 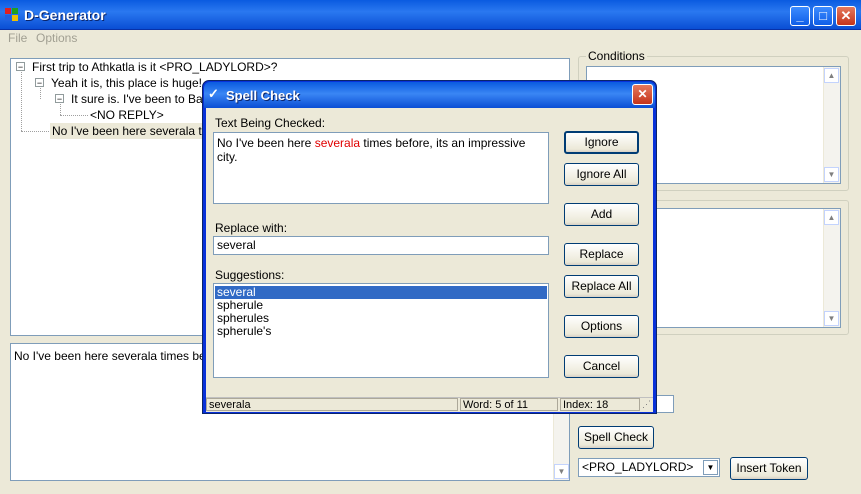 I want to click on resize-grip-icon: ⋰, so click(x=647, y=404).